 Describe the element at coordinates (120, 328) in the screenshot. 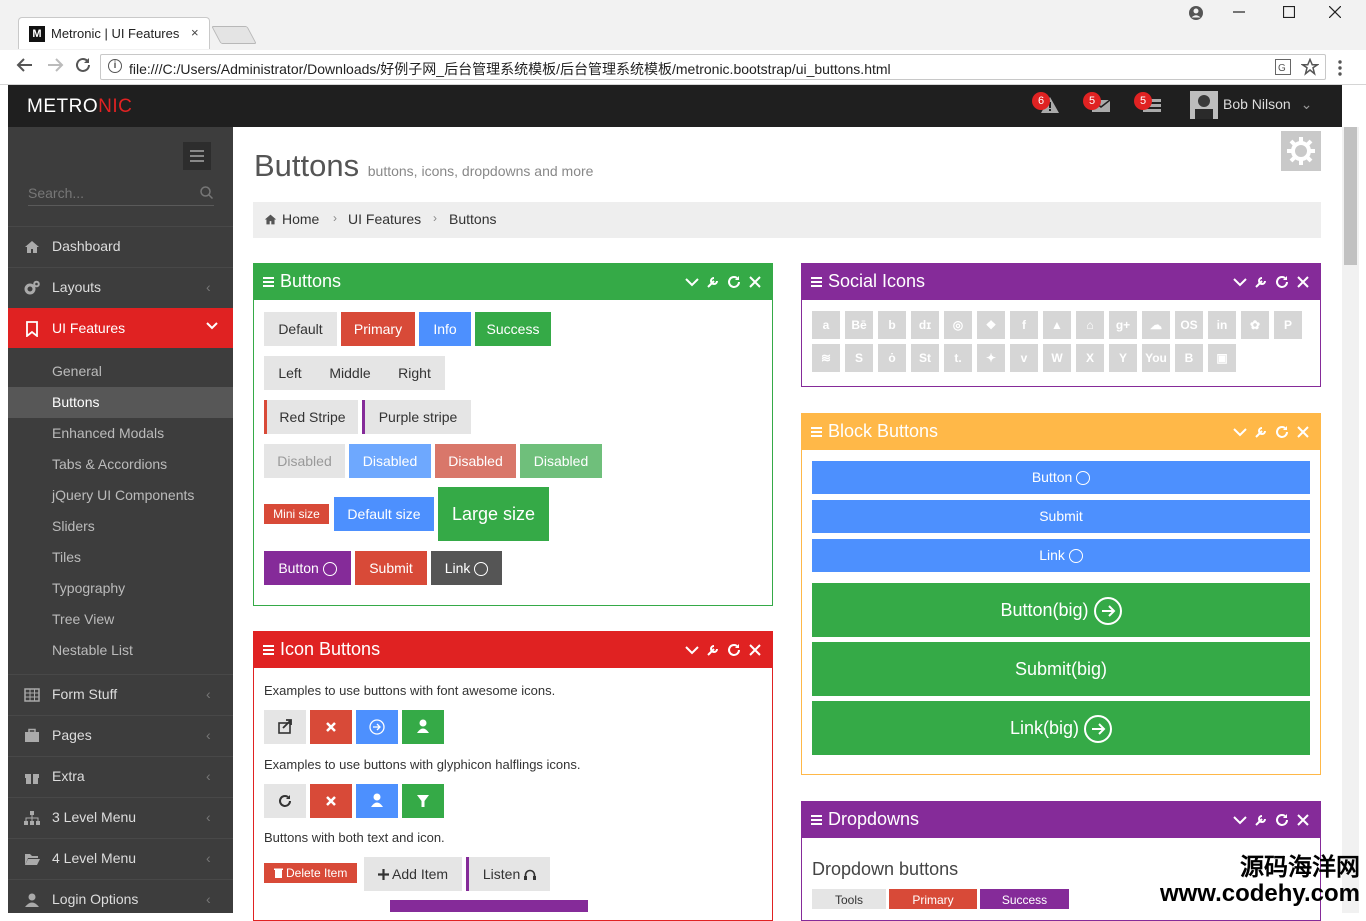

I see `sidebar-item-ui-features: UI Features` at that location.